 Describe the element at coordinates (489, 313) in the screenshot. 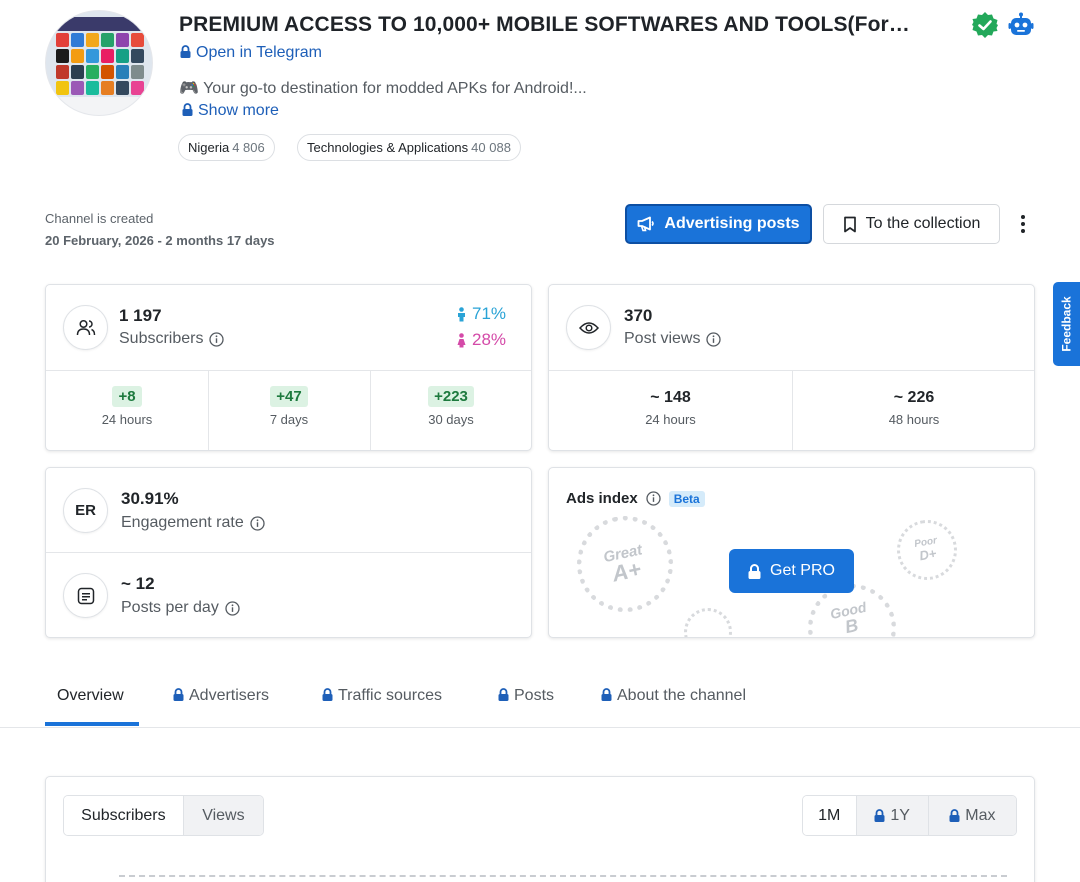

I see `male-percentage: 71%` at that location.